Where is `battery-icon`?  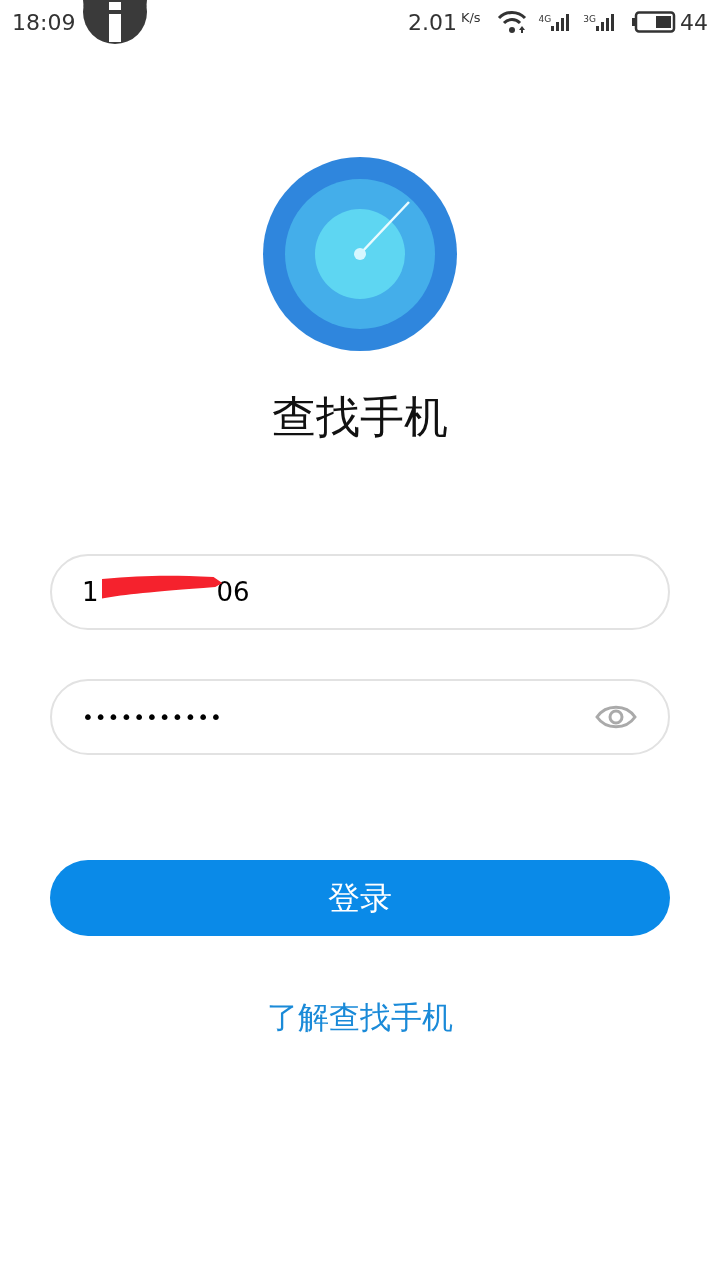
battery-icon is located at coordinates (654, 22).